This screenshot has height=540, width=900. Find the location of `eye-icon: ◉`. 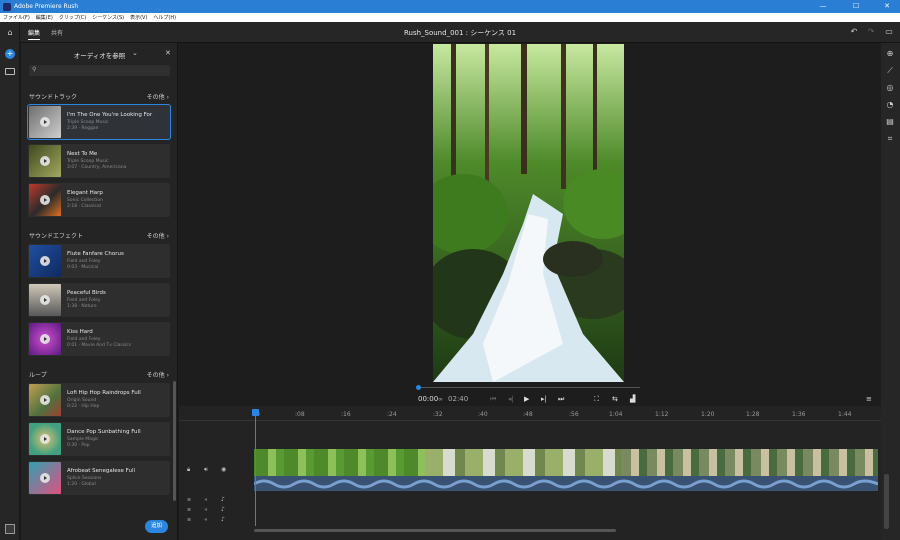

eye-icon: ◉ is located at coordinates (223, 469).